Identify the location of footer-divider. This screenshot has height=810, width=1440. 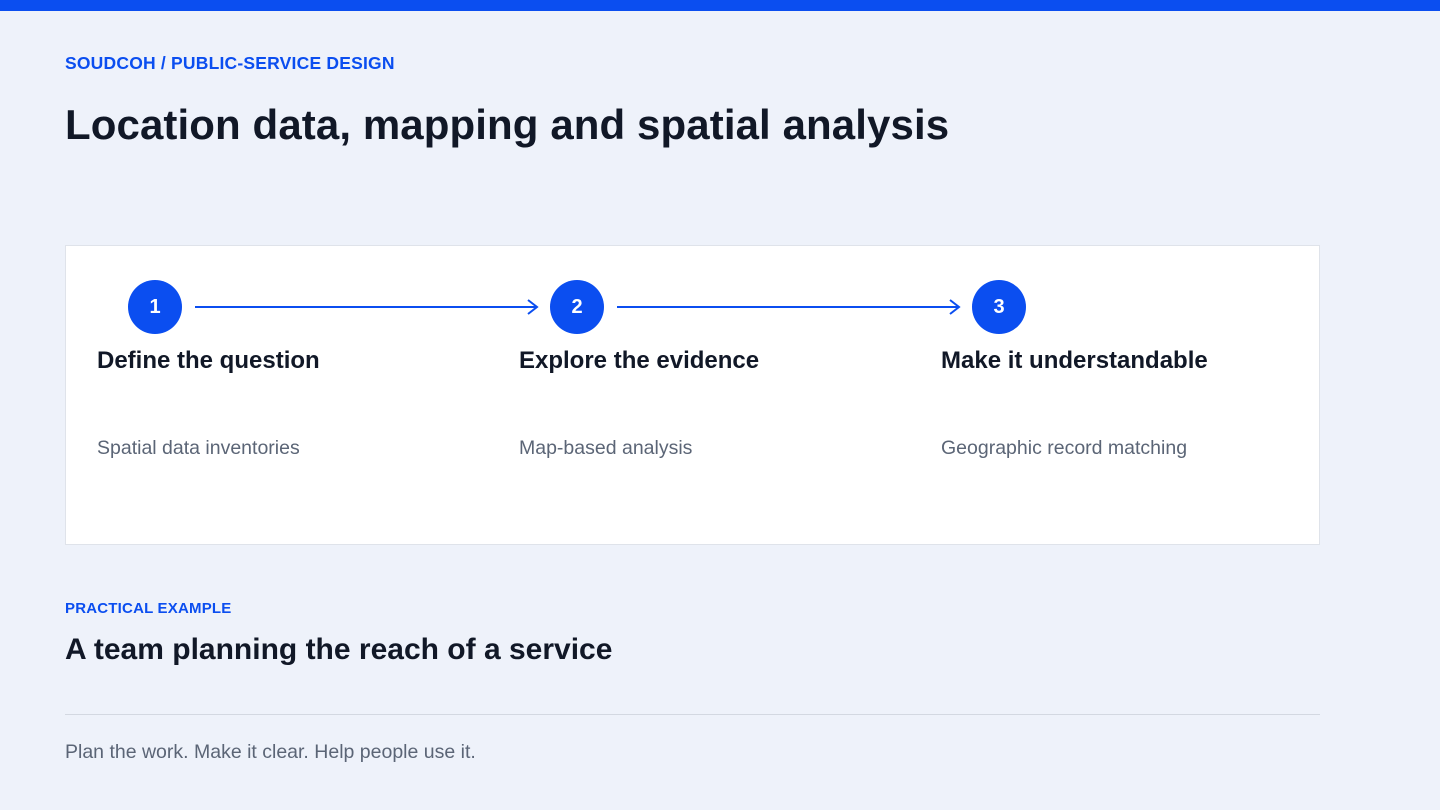
(692, 714).